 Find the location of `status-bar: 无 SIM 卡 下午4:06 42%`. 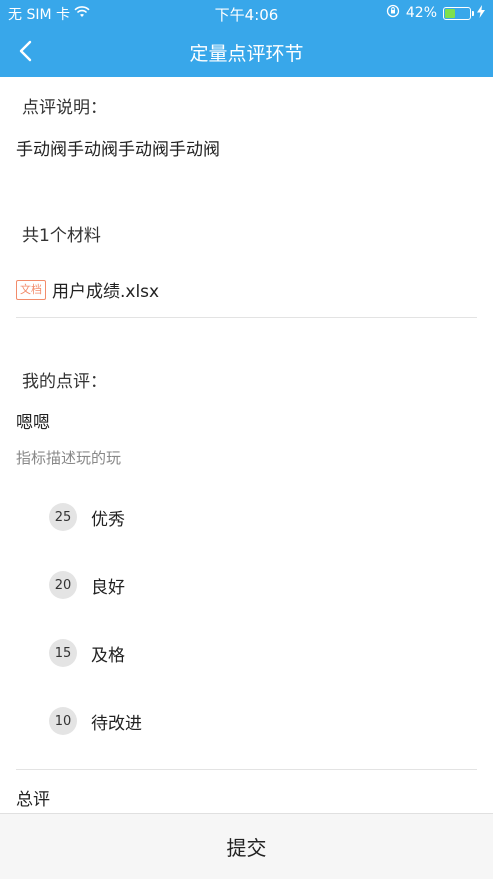

status-bar: 无 SIM 卡 下午4:06 42% is located at coordinates (246, 13).